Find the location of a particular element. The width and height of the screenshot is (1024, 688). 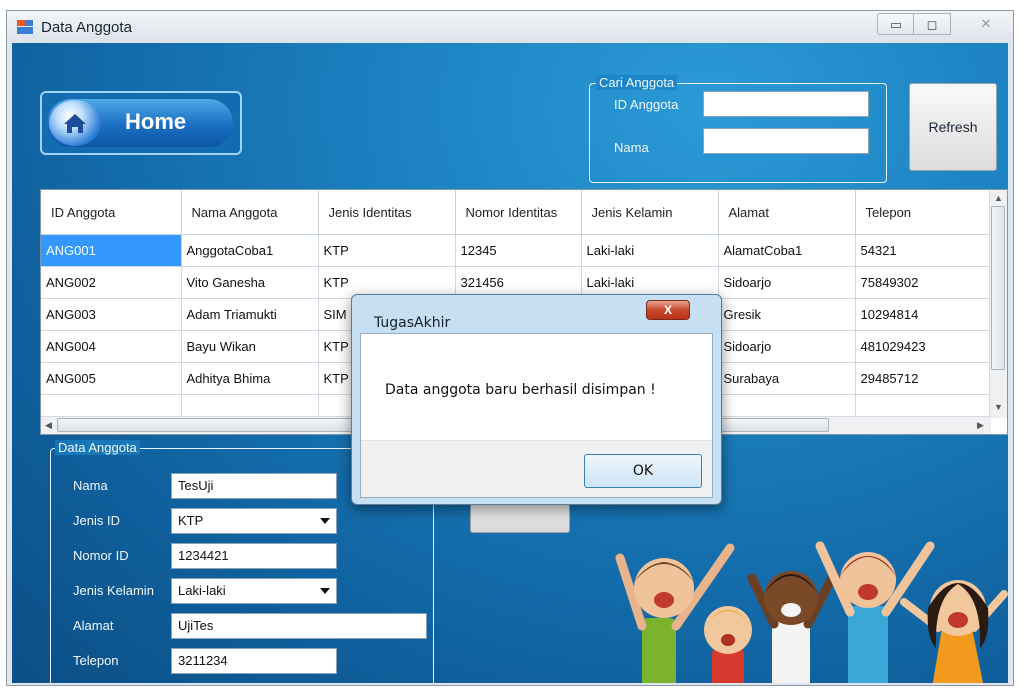

home-label: Home is located at coordinates (156, 121).